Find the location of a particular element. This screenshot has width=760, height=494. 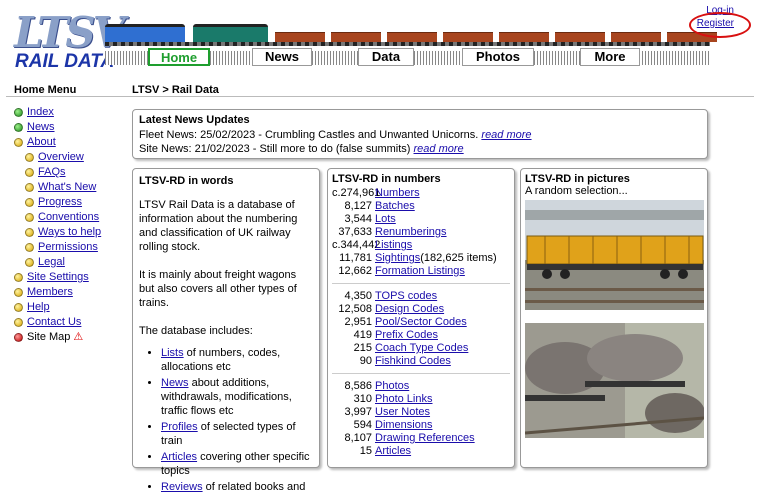

sidebar-item-label: Ways to help is located at coordinates (69, 232).